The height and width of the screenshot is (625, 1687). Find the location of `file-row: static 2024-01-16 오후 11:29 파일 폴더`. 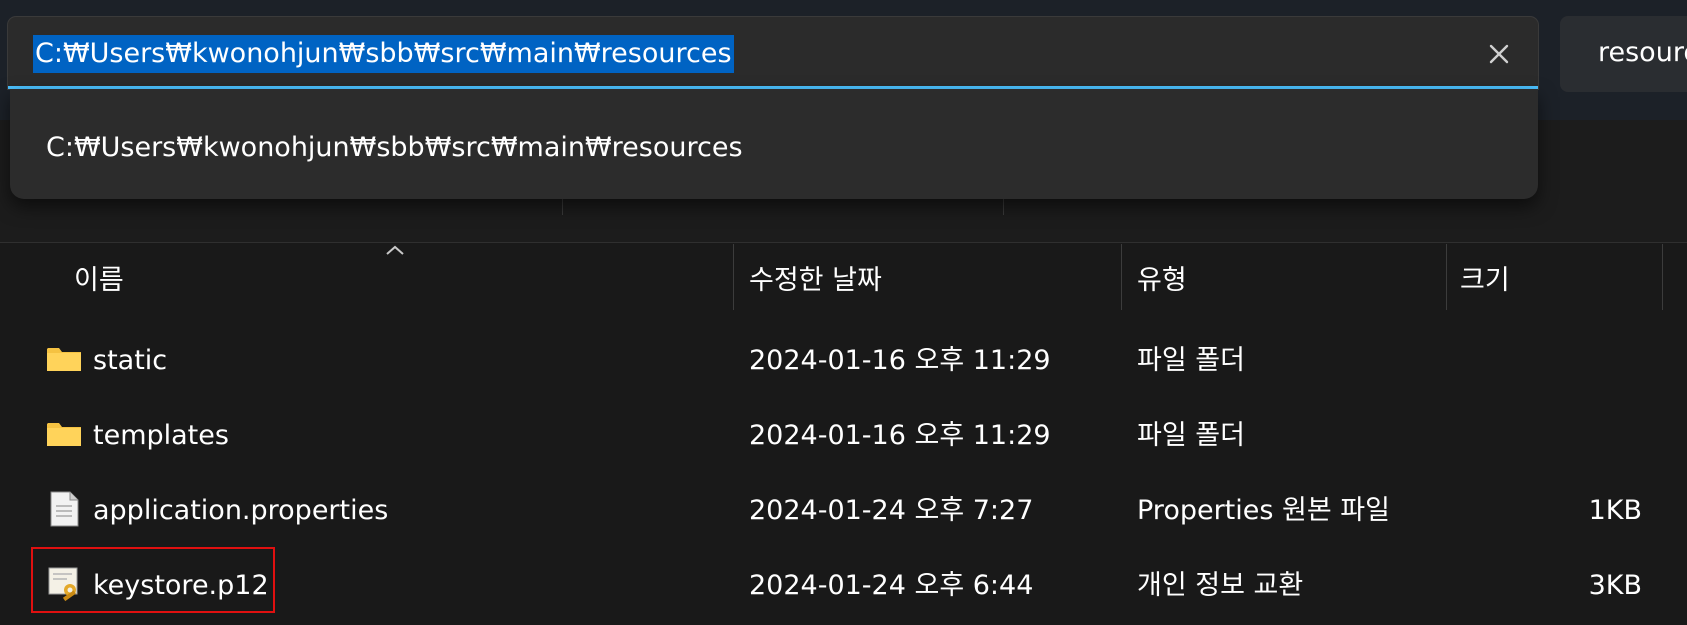

file-row: static 2024-01-16 오후 11:29 파일 폴더 is located at coordinates (843, 361).